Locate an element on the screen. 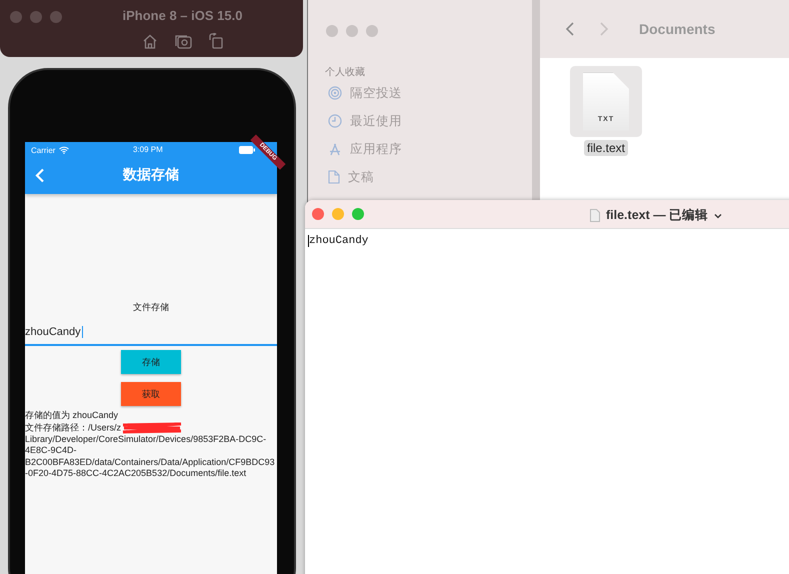 The width and height of the screenshot is (789, 574). carrier-label: Carrier is located at coordinates (43, 150).